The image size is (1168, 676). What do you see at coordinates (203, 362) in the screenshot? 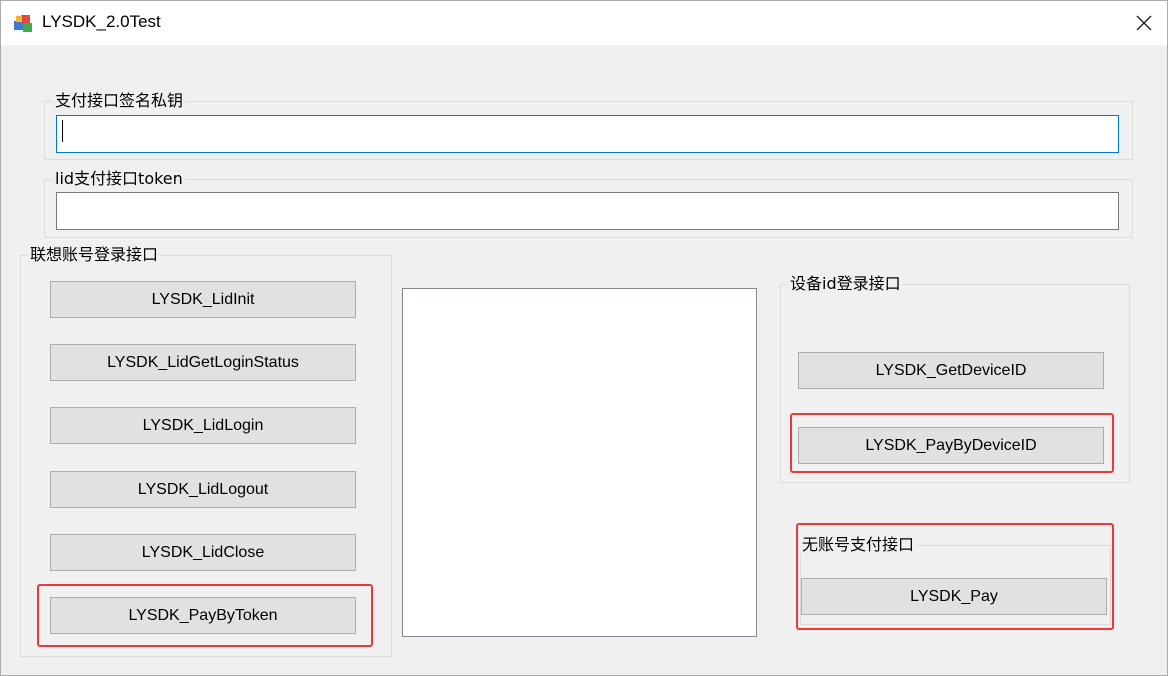
I see `lid-get-login-status-button: LYSDK_LidGetLoginStatus` at bounding box center [203, 362].